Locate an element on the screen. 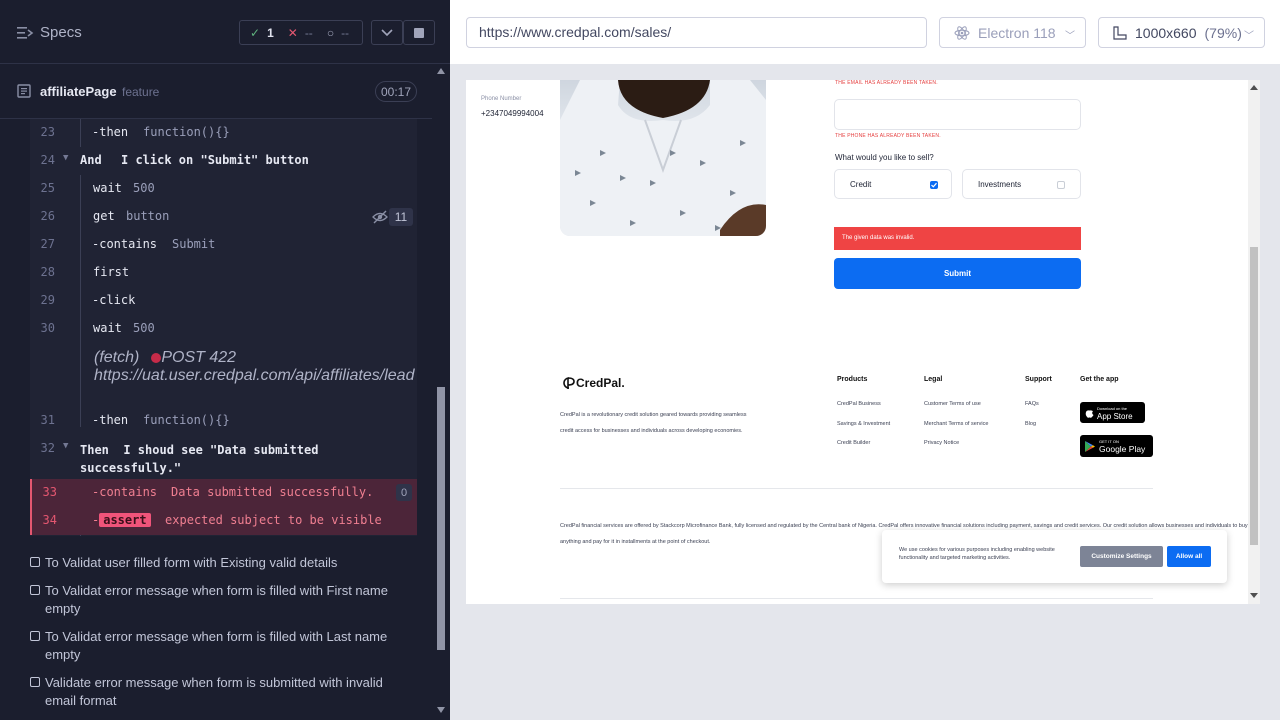  footer-link: Credit Builder is located at coordinates (853, 443).